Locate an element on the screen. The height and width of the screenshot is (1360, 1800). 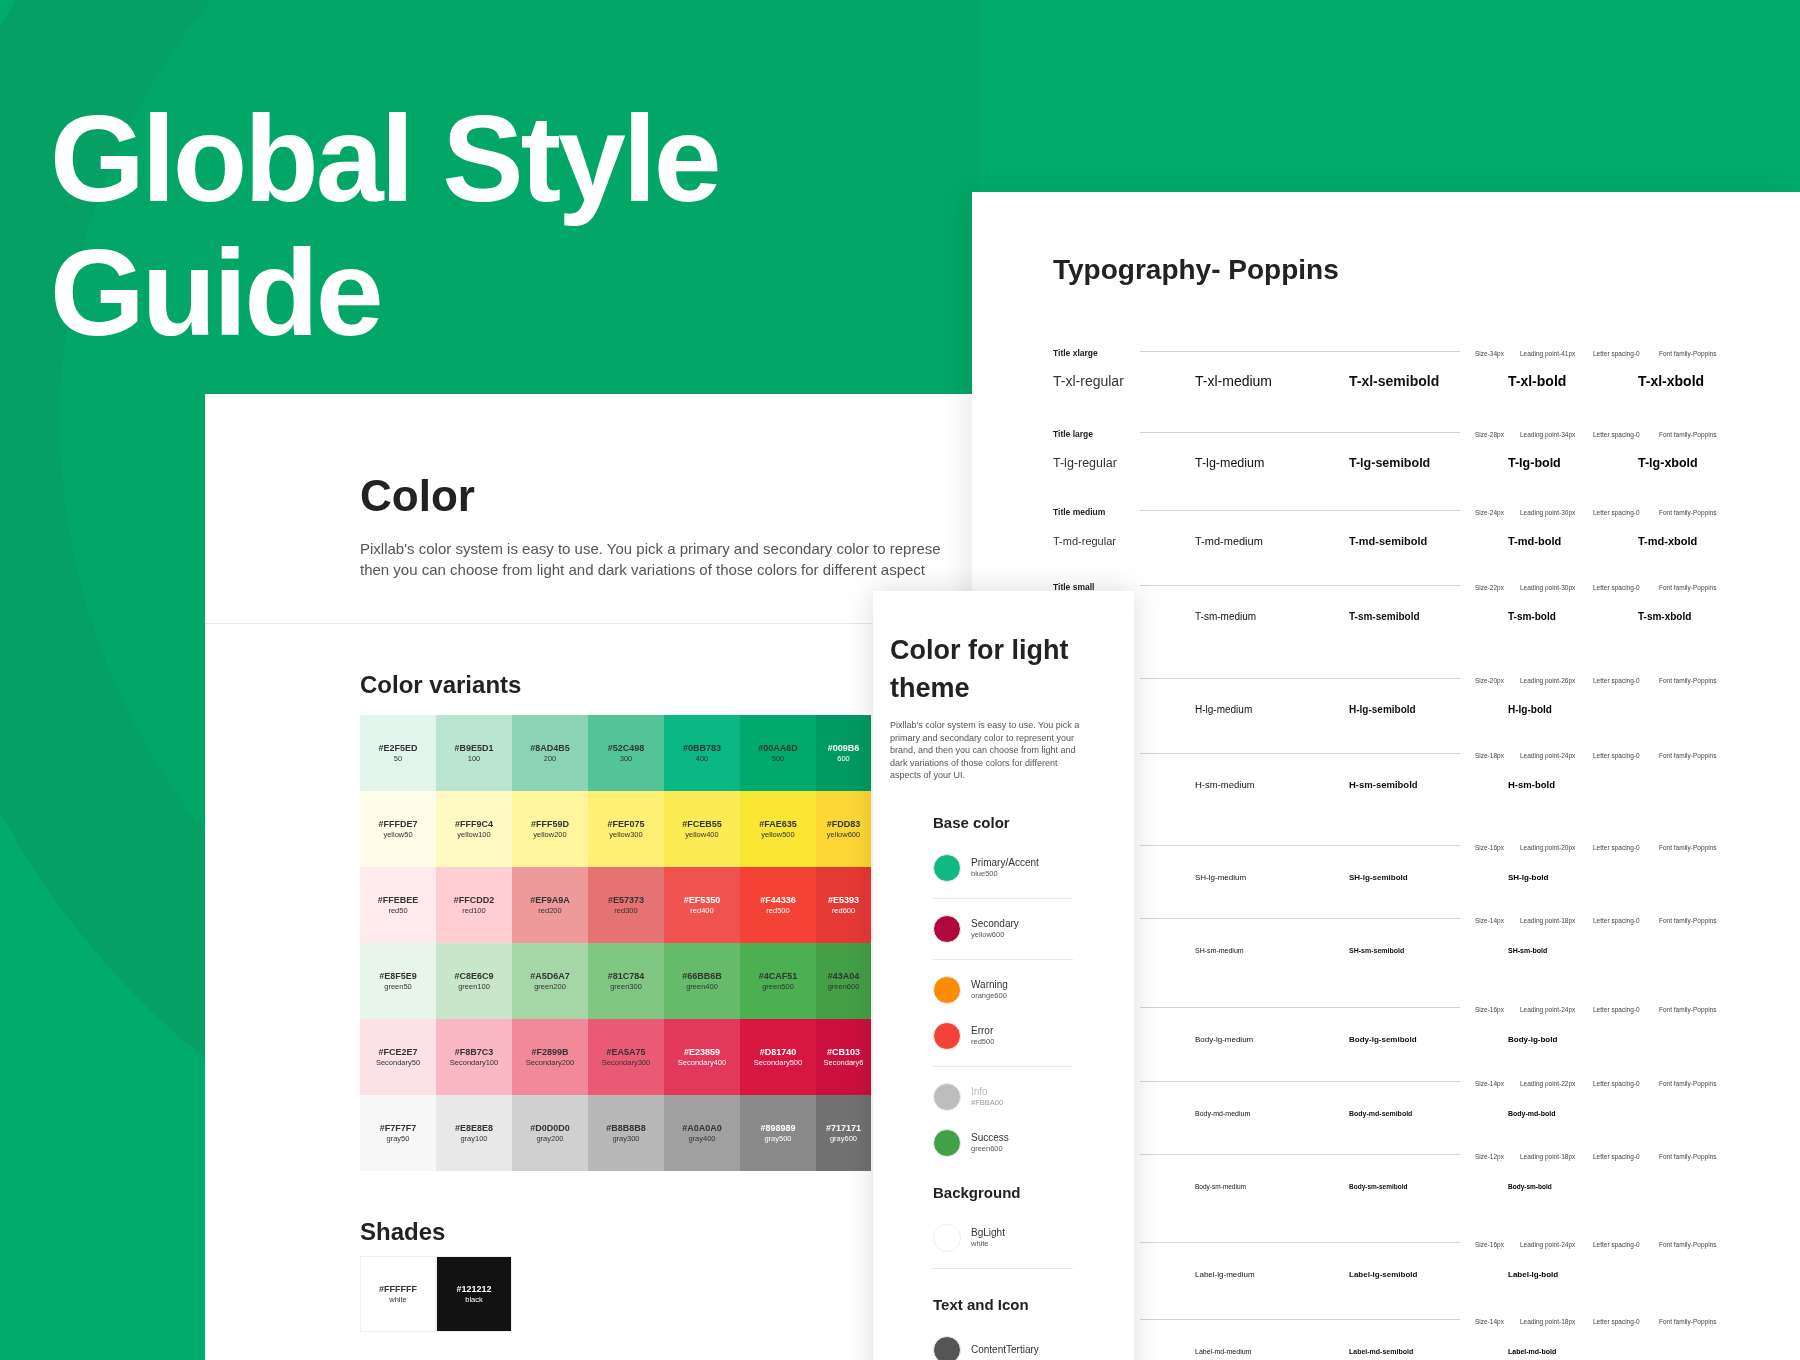
page-title: Global Style Guide is located at coordinates (385, 226).